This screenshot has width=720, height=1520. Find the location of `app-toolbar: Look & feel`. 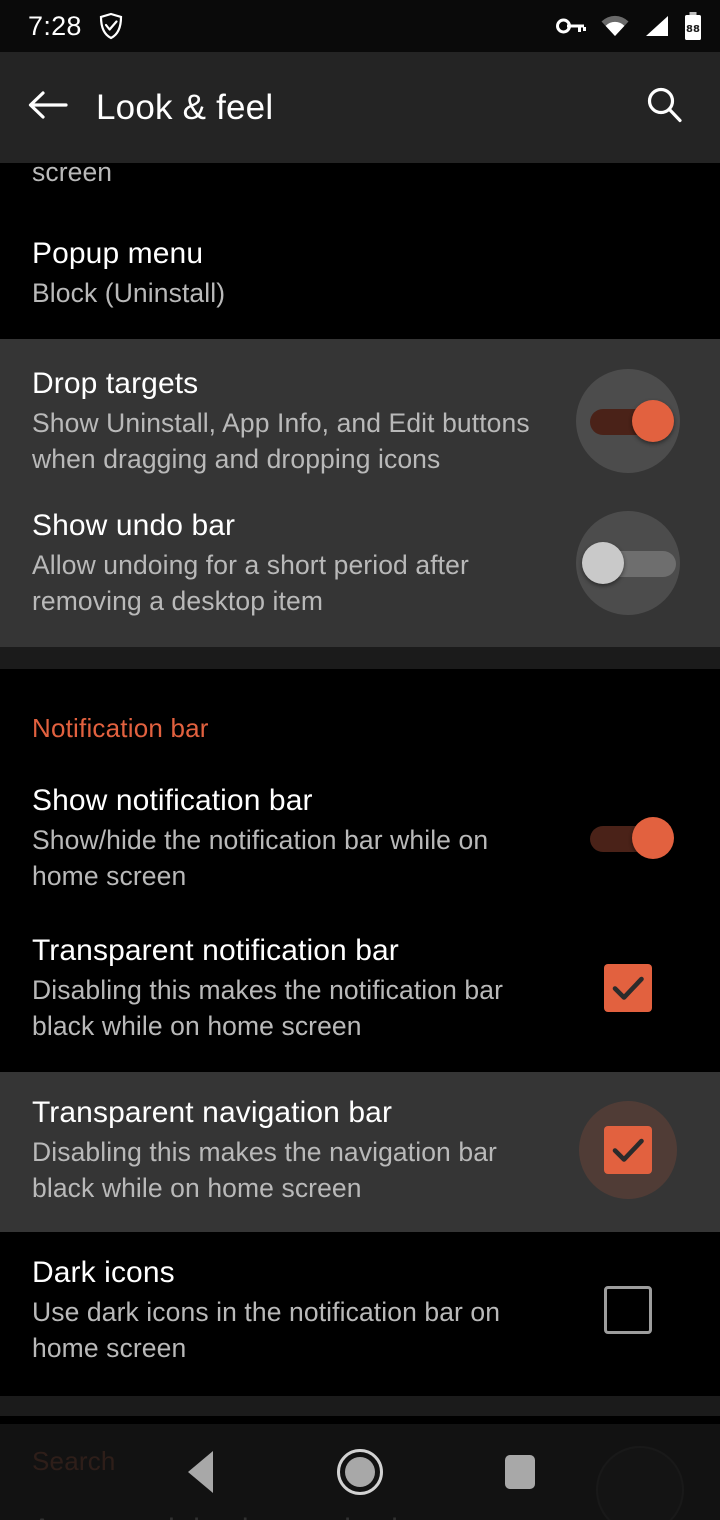

app-toolbar: Look & feel is located at coordinates (360, 107).